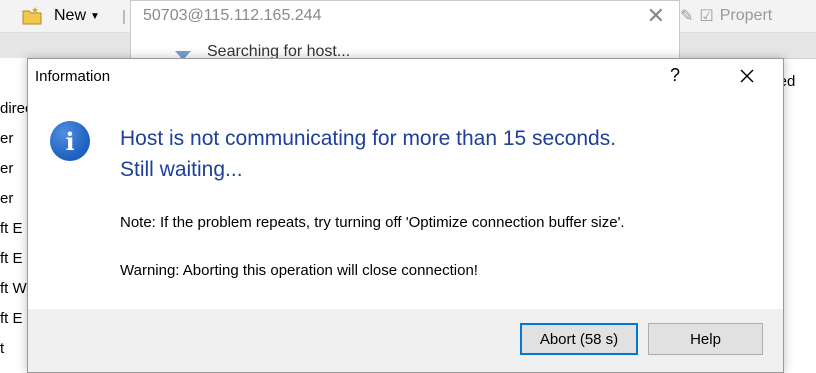 This screenshot has width=816, height=373. I want to click on close-button, so click(747, 76).